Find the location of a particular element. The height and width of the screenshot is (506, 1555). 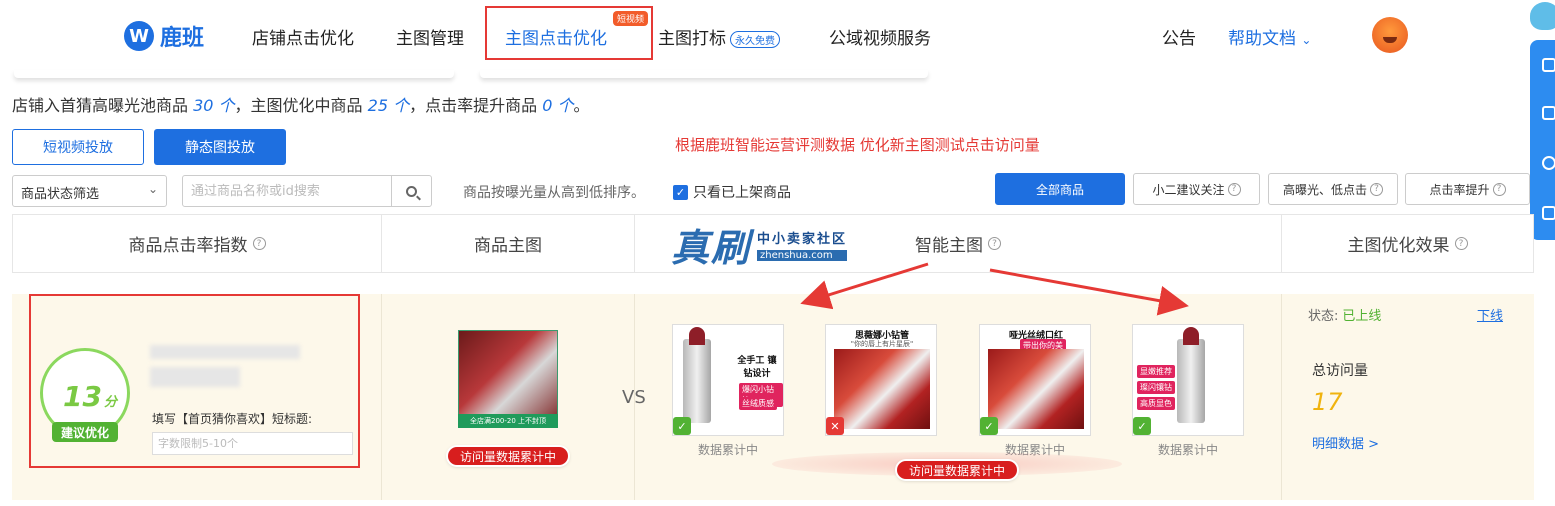

arrow-right is located at coordinates (1089, 292).